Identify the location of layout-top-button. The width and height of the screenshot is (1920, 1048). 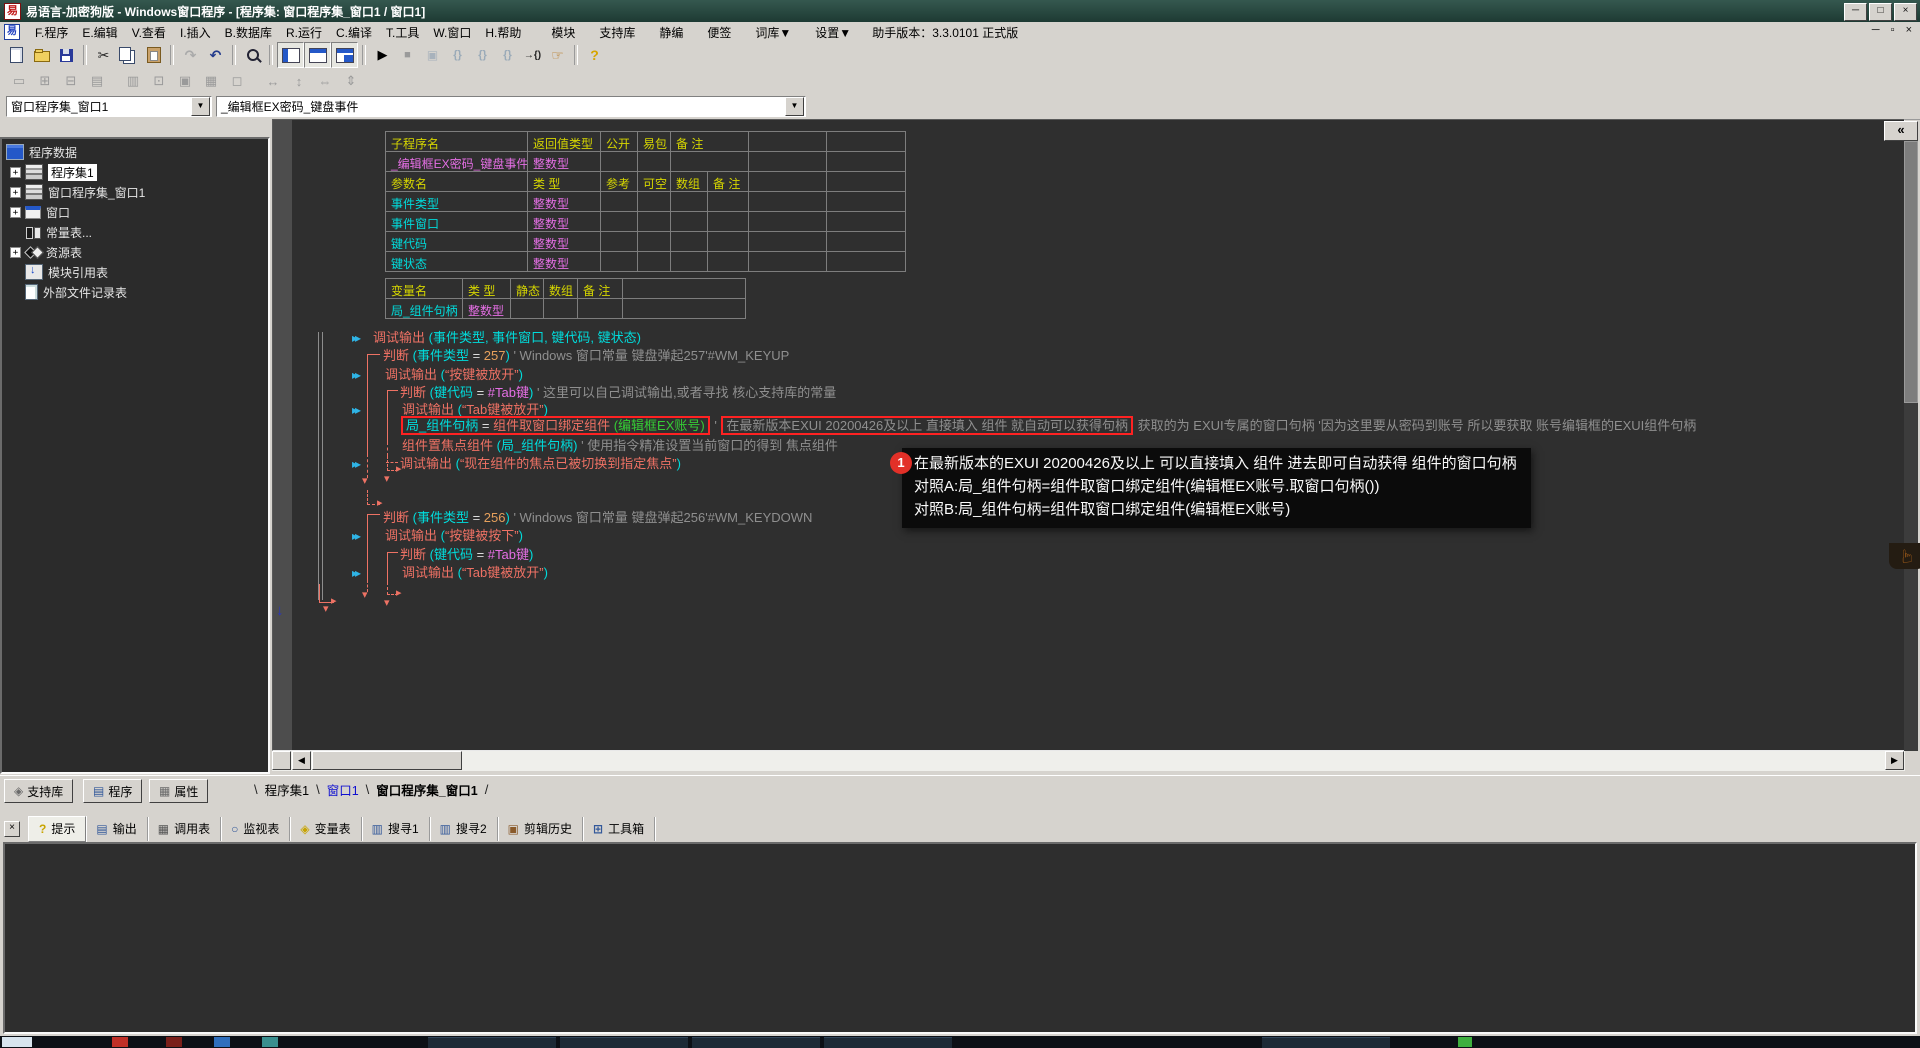
(317, 55).